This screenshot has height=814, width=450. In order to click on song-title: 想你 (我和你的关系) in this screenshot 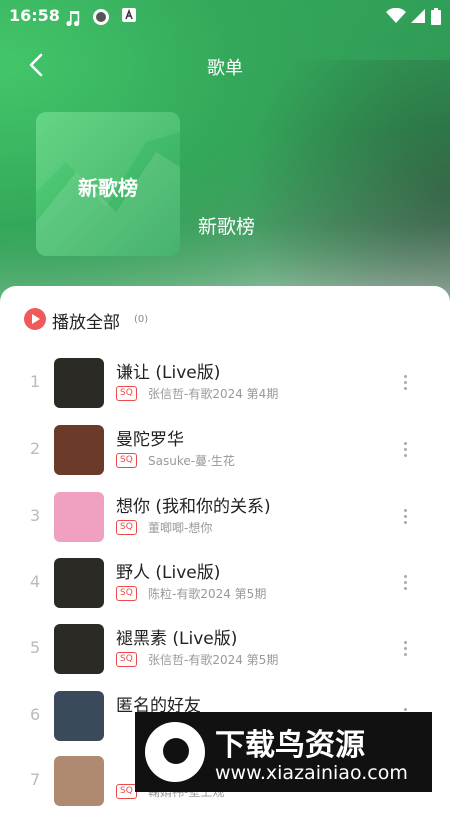, I will do `click(193, 507)`.